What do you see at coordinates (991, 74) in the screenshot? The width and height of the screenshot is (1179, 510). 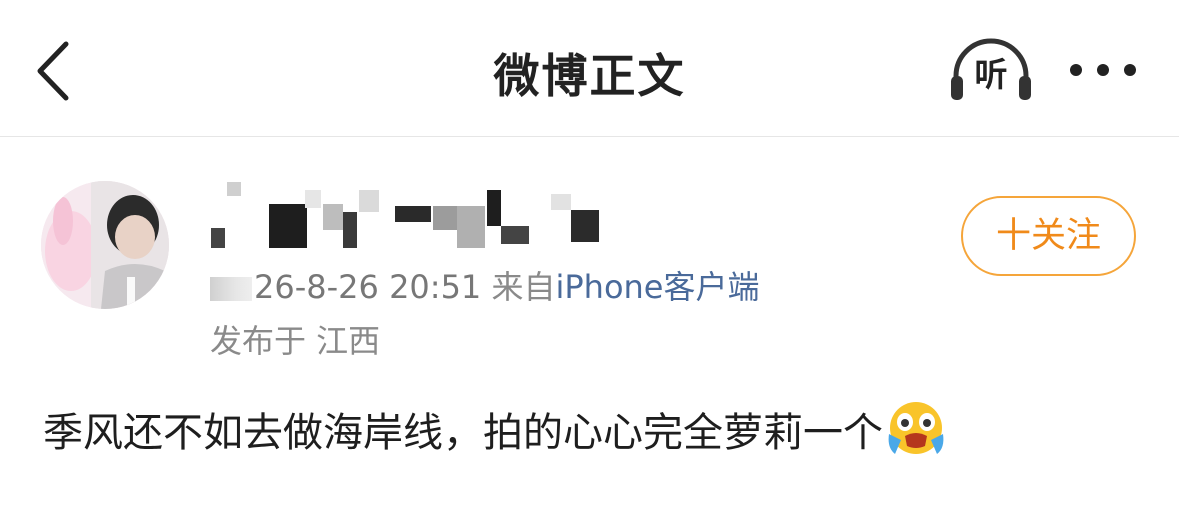 I see `listen-label: 听` at bounding box center [991, 74].